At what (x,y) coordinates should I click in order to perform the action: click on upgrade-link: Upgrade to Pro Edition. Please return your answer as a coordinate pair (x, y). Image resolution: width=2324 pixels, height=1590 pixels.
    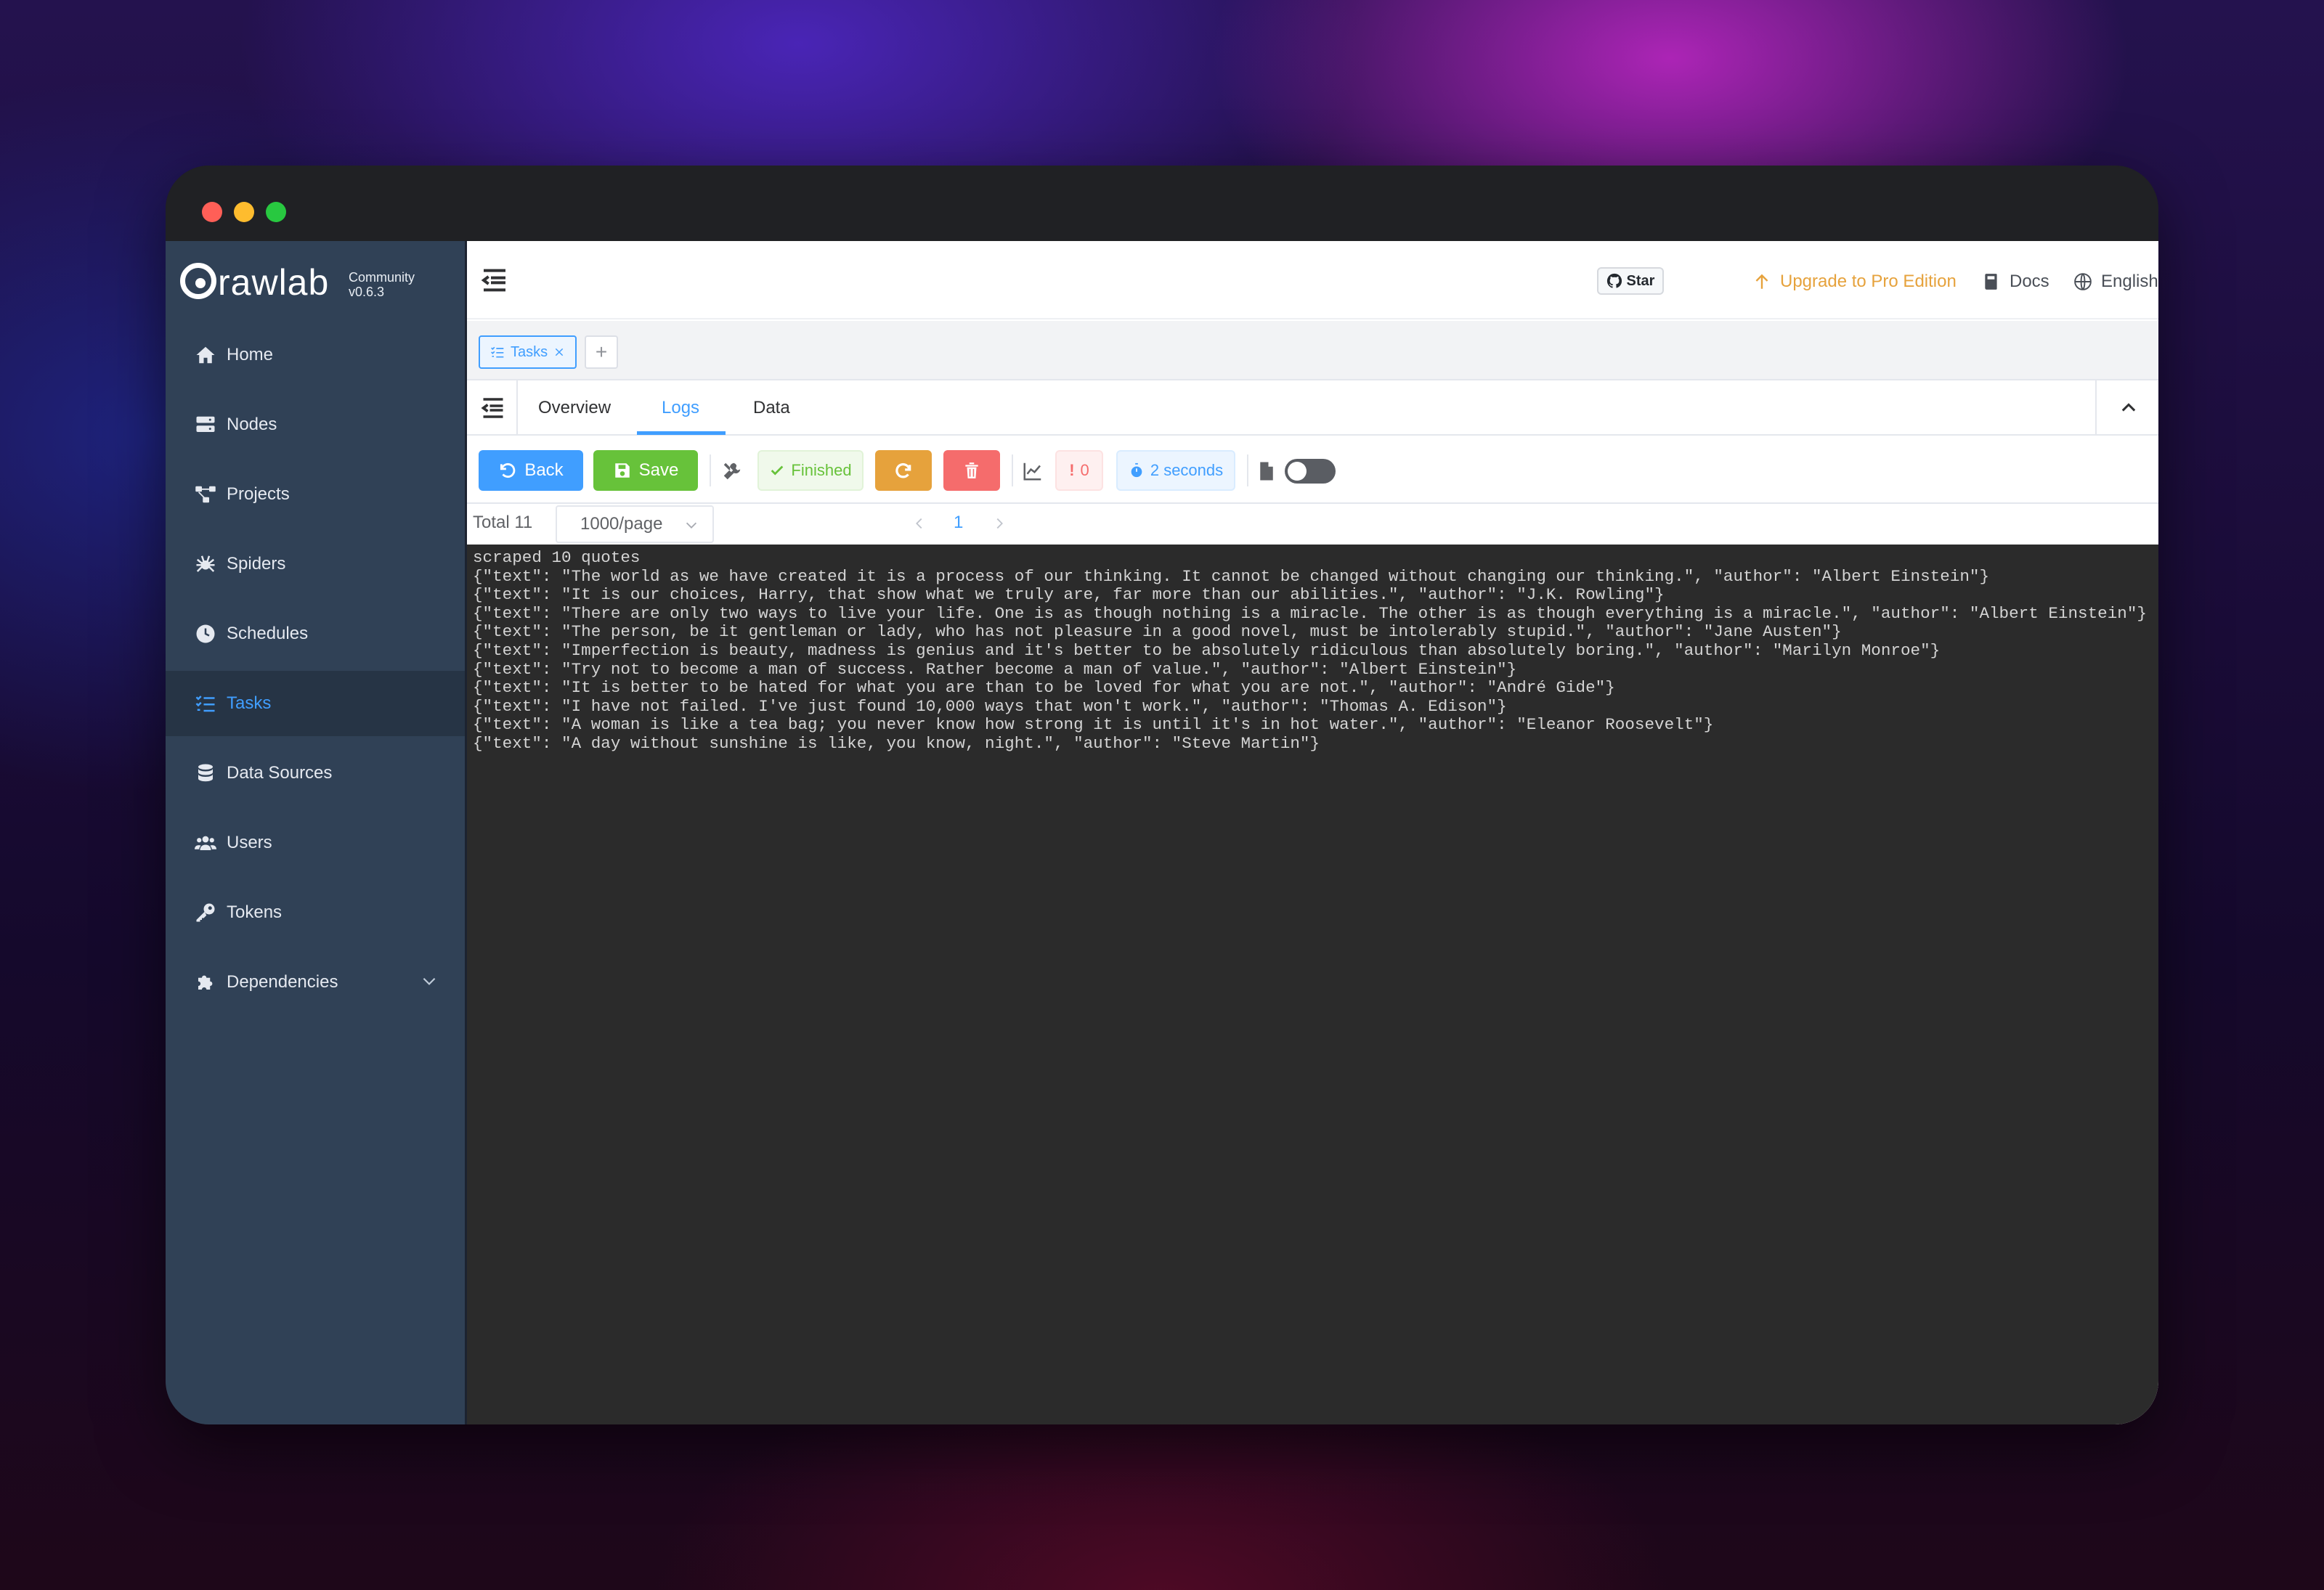
    Looking at the image, I should click on (1854, 281).